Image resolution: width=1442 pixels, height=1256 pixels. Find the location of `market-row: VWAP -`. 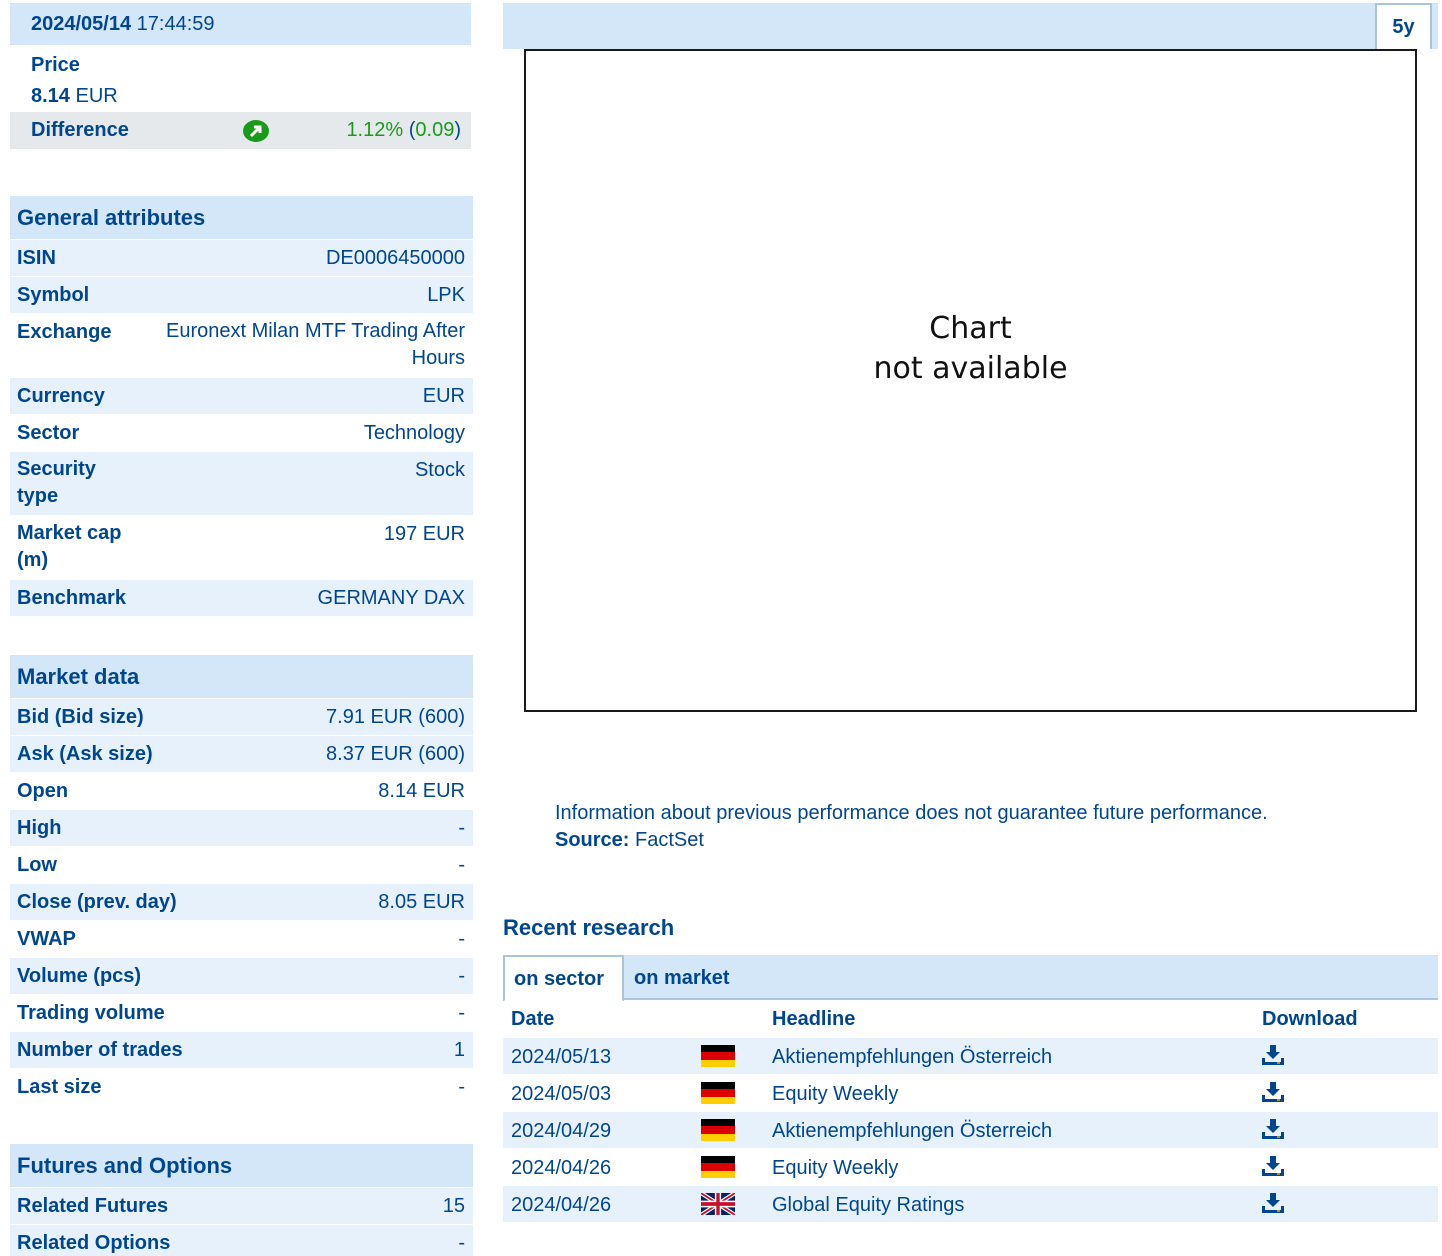

market-row: VWAP - is located at coordinates (241, 938).